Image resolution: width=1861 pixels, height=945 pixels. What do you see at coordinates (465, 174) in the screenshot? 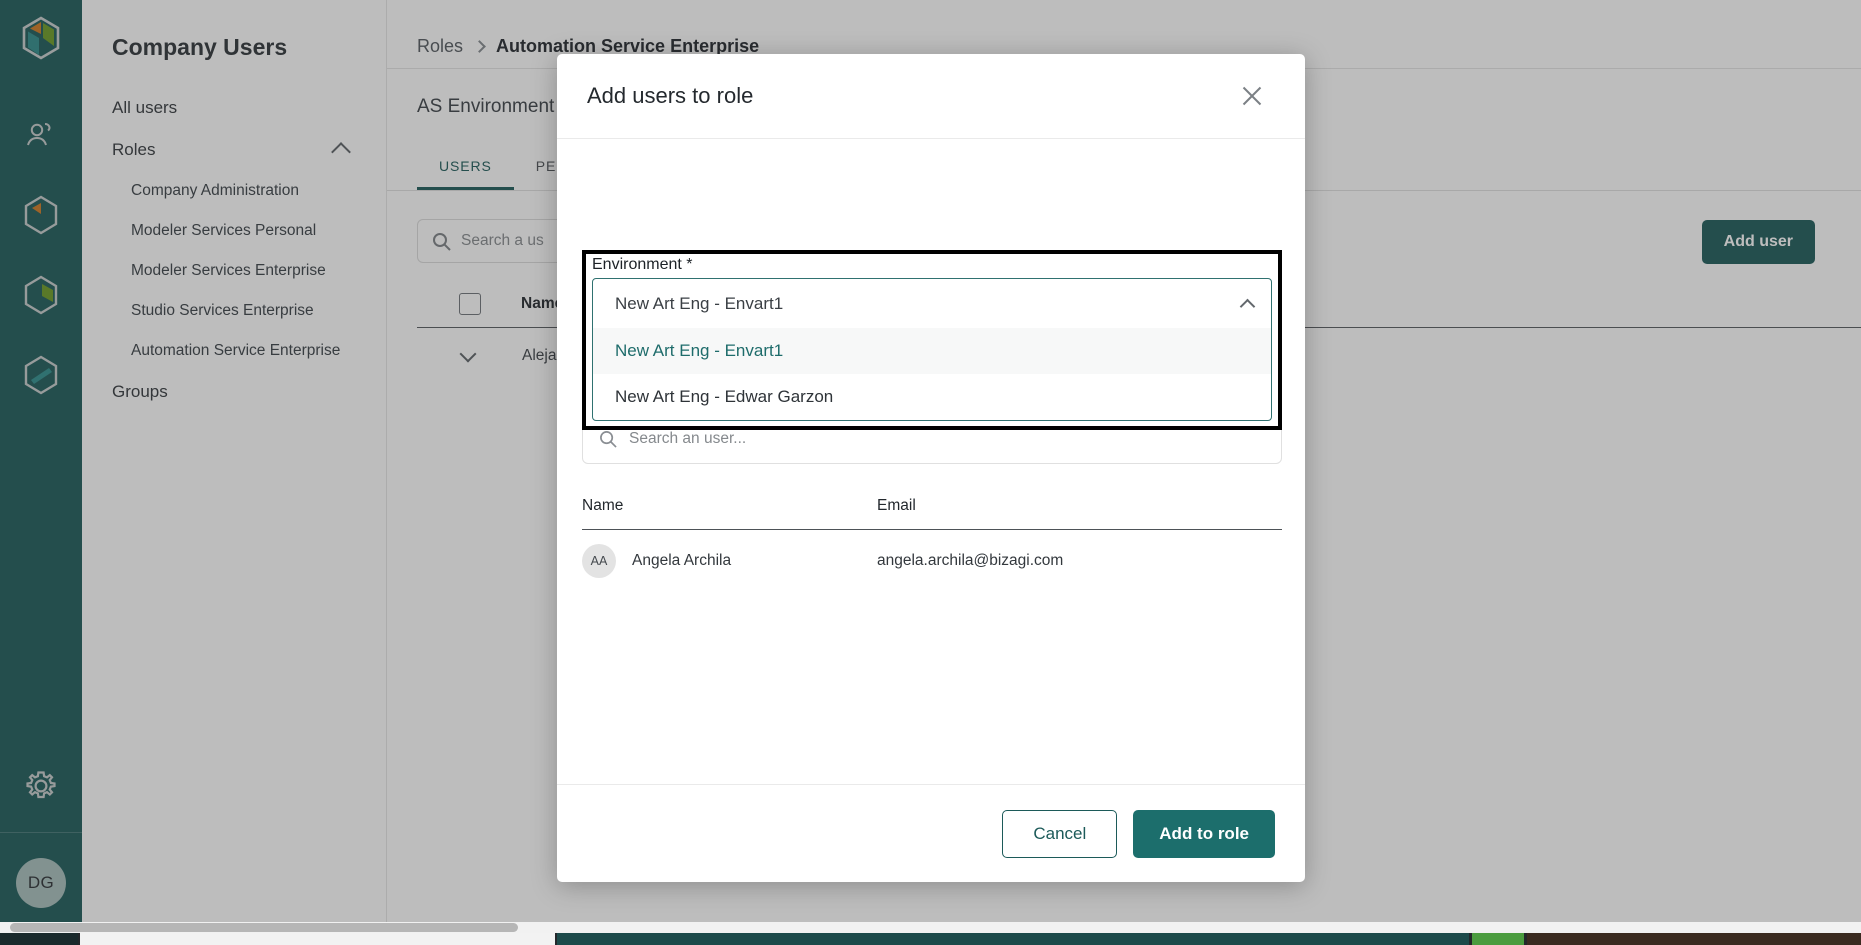
I see `tab-users: USERS` at bounding box center [465, 174].